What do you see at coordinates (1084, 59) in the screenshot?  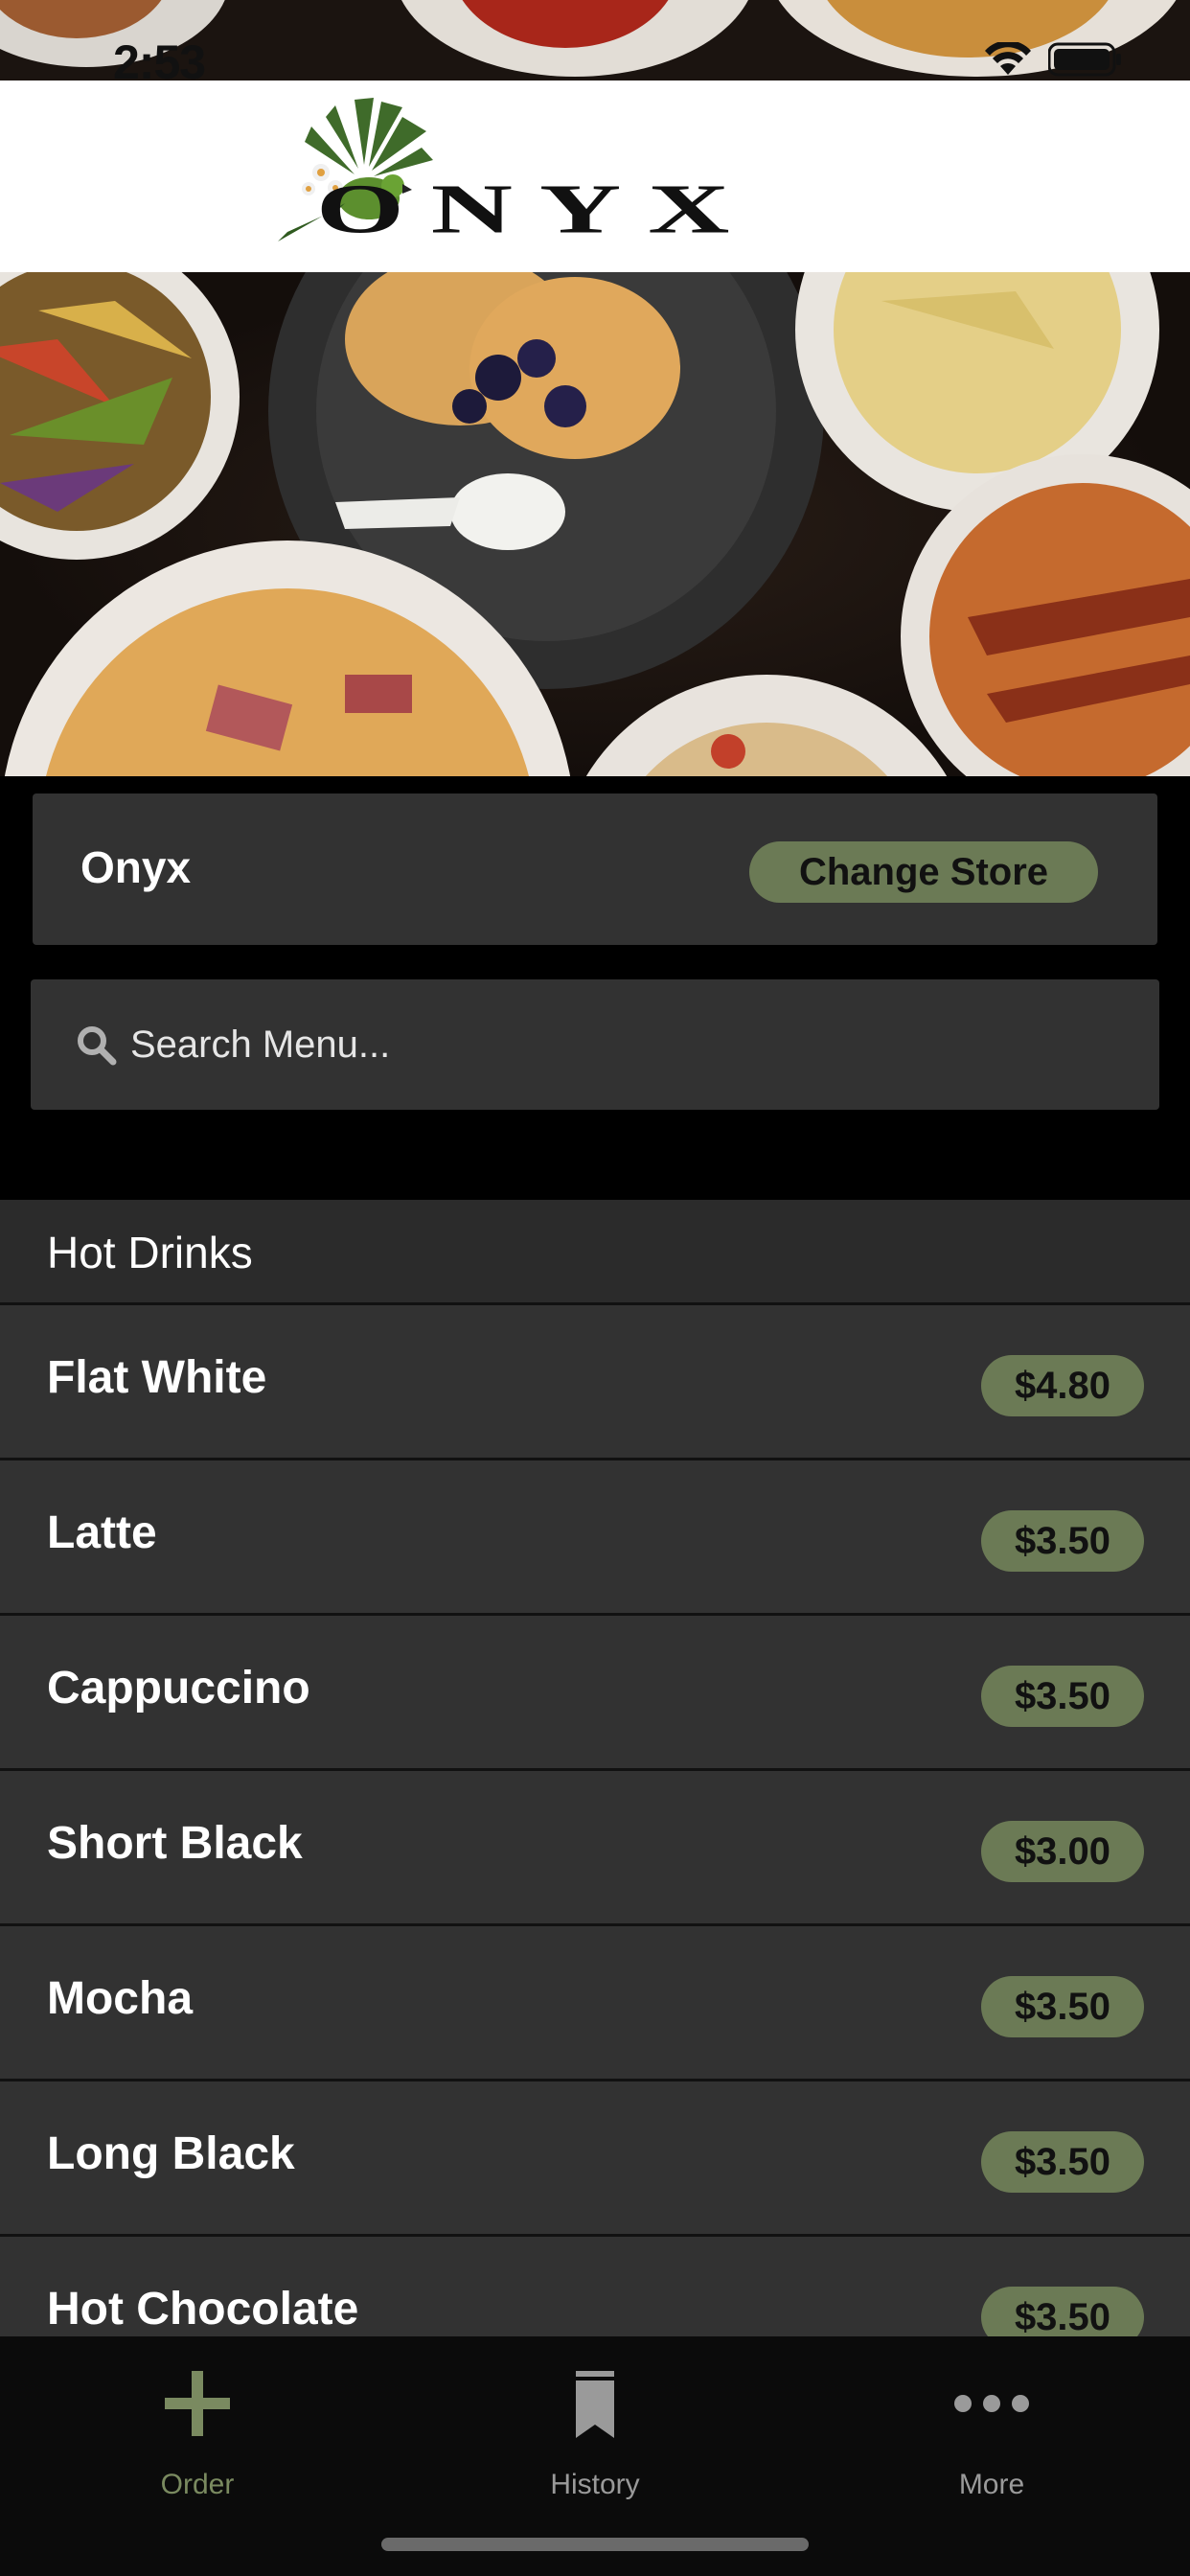 I see `battery-icon` at bounding box center [1084, 59].